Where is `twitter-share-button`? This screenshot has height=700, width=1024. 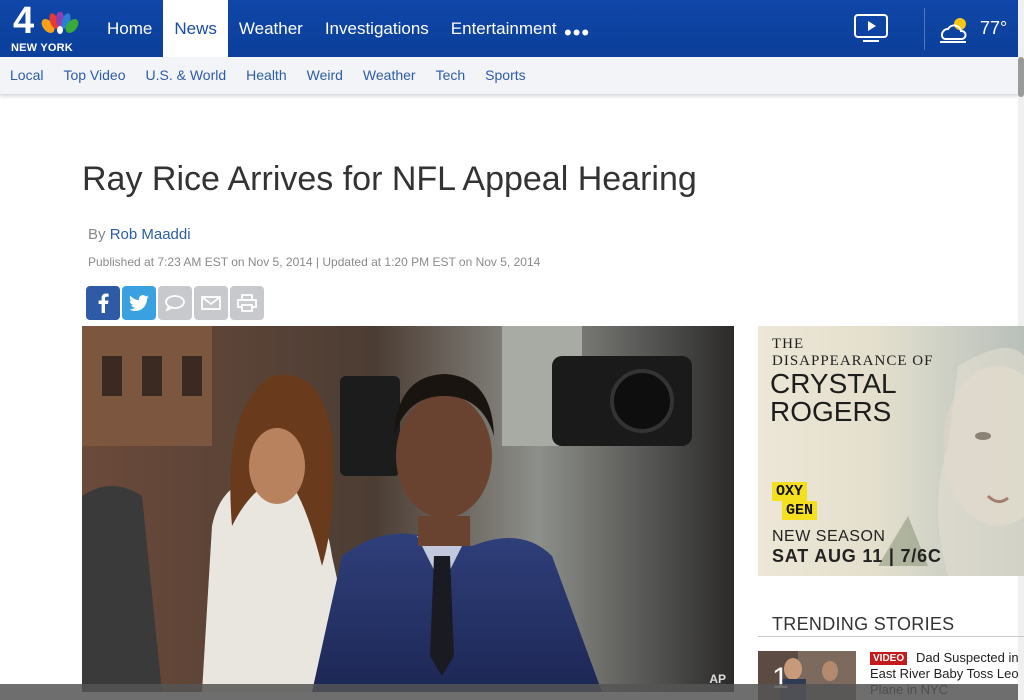
twitter-share-button is located at coordinates (139, 303).